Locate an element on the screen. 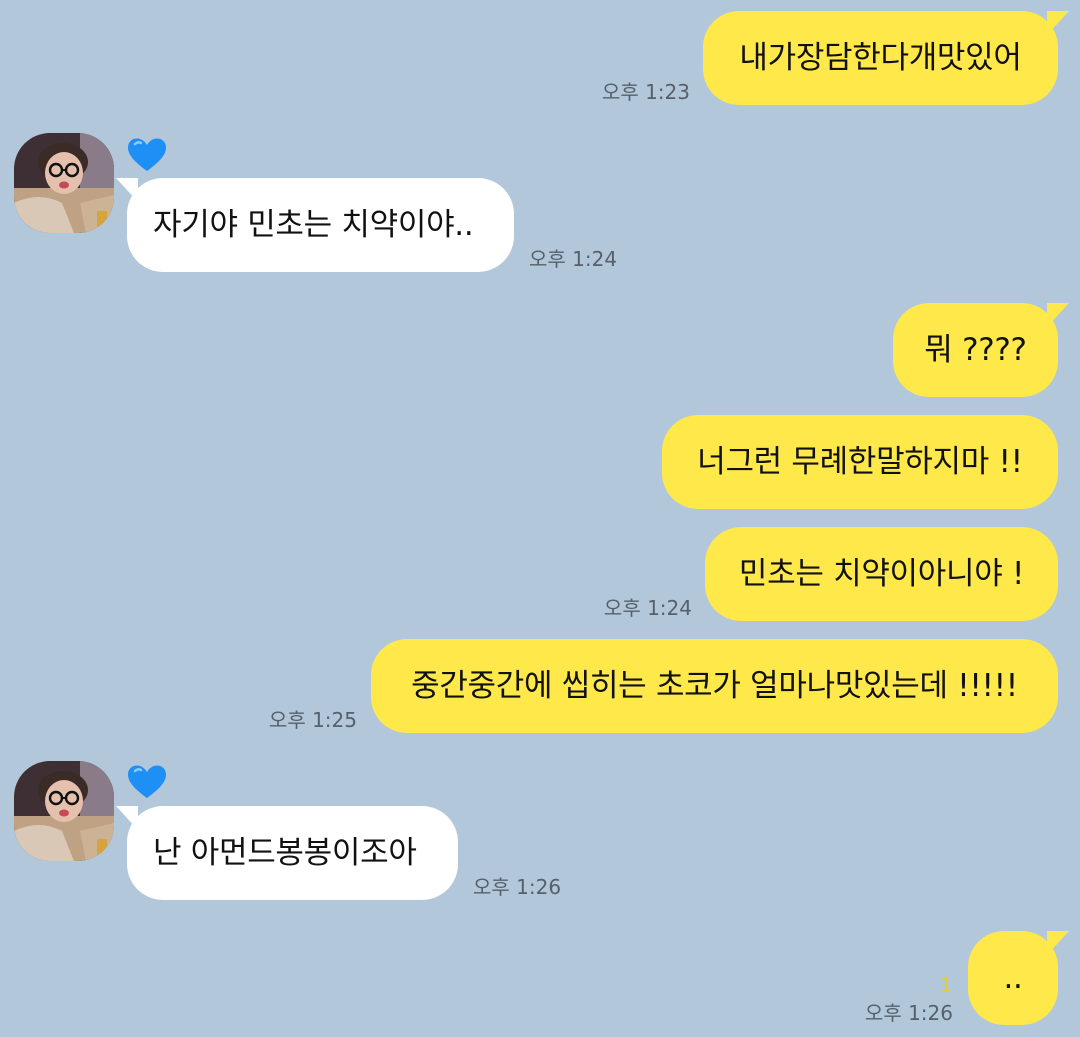 The height and width of the screenshot is (1037, 1080). my-message-bubble: 너그런 무례한말하지마 !! is located at coordinates (860, 462).